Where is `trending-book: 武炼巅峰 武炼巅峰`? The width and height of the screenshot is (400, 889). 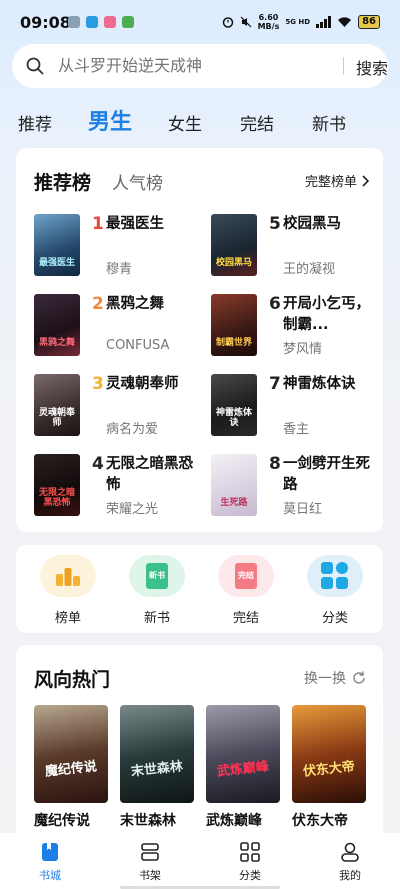 trending-book: 武炼巅峰 武炼巅峰 is located at coordinates (243, 767).